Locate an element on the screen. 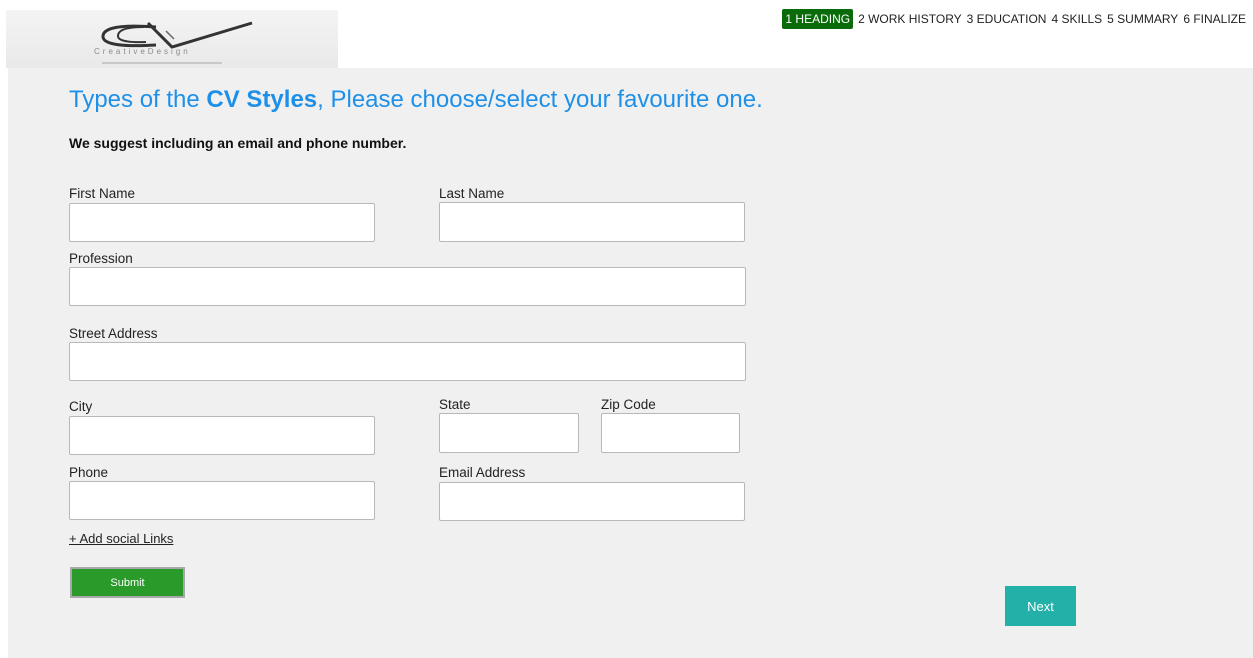 The width and height of the screenshot is (1253, 658). submit-button: Submit is located at coordinates (127, 582).